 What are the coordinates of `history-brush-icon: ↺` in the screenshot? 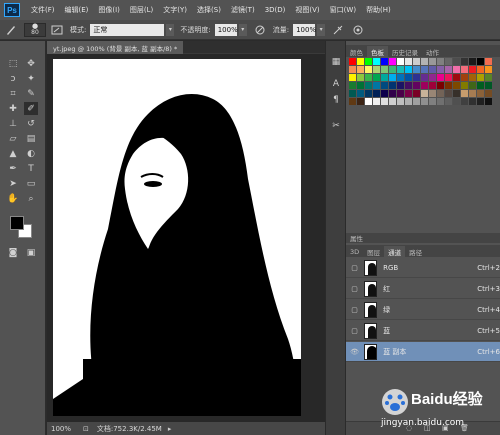 It's located at (31, 123).